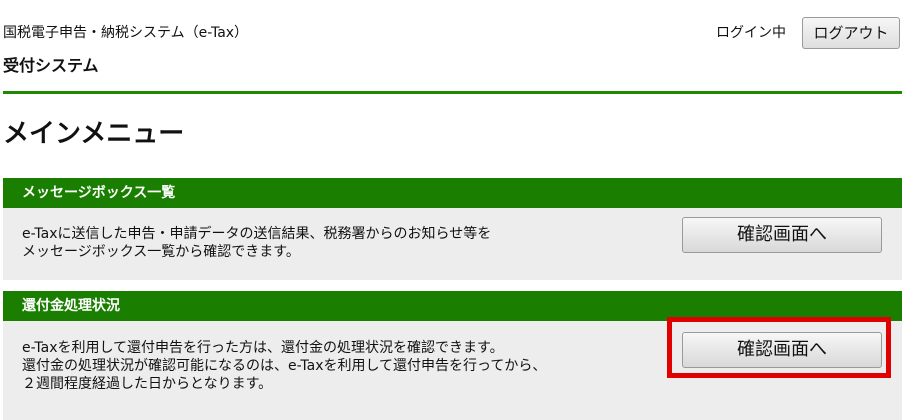  Describe the element at coordinates (751, 33) in the screenshot. I see `login-status: ログイン中` at that location.